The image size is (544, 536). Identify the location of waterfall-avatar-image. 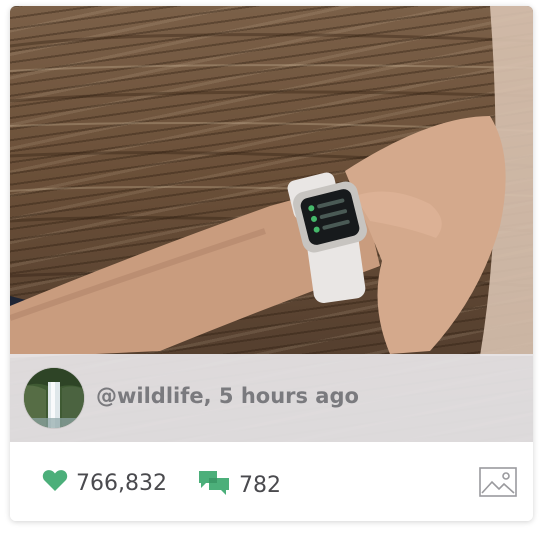
(54, 398).